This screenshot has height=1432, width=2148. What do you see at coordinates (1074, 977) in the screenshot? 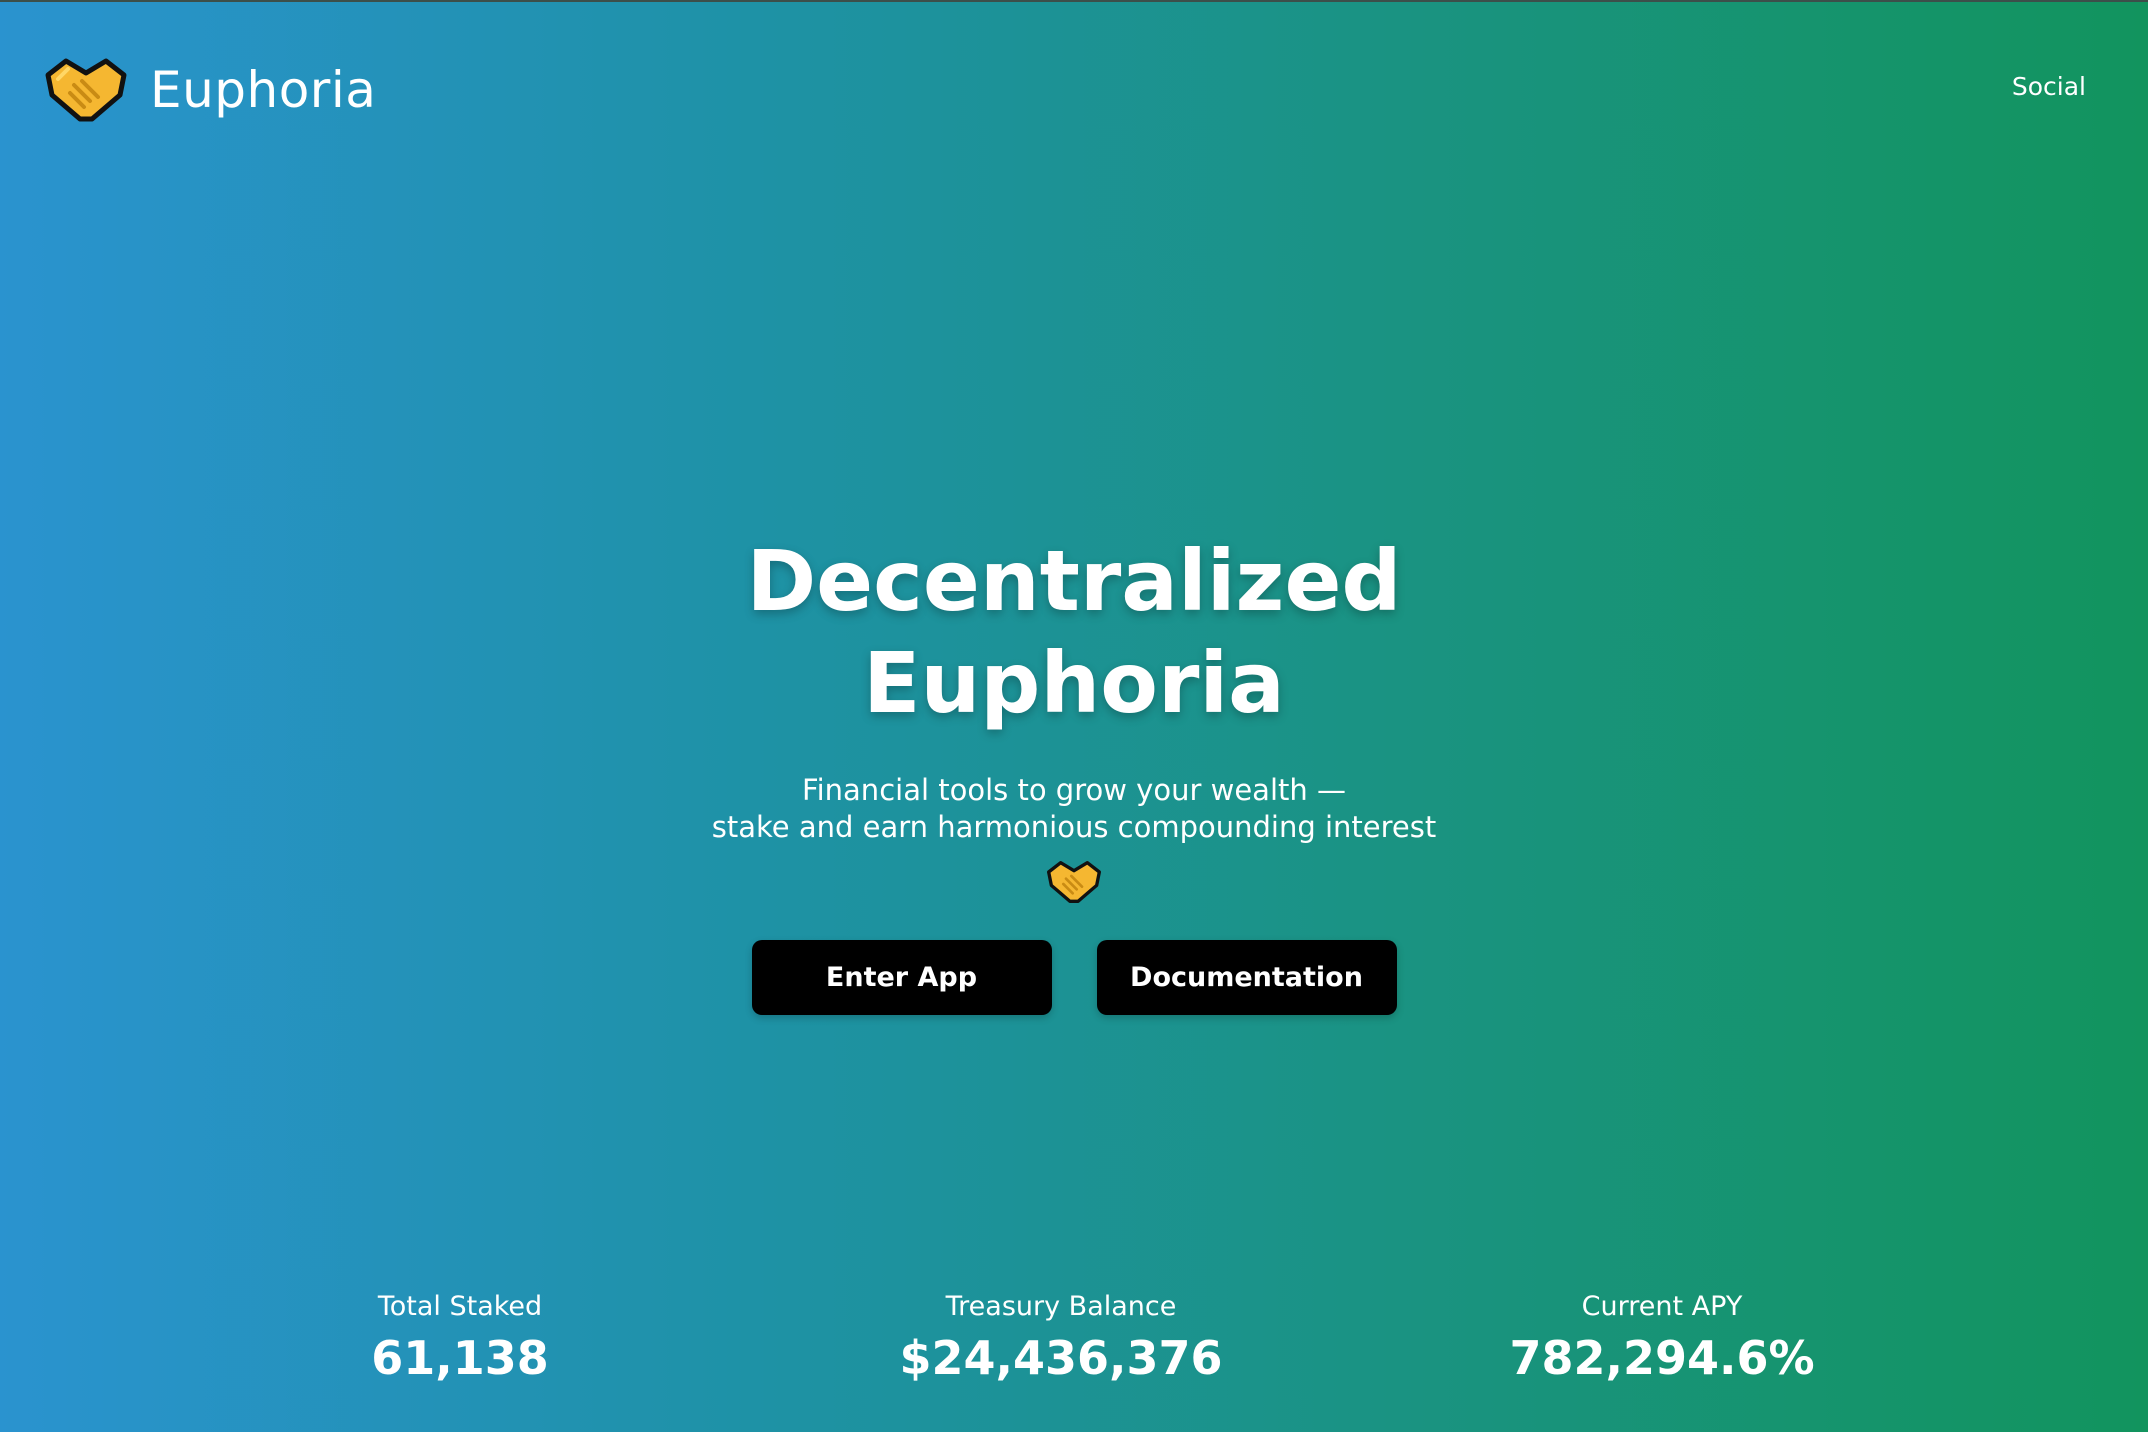
I see `hero-actions: Enter App Documentation` at bounding box center [1074, 977].